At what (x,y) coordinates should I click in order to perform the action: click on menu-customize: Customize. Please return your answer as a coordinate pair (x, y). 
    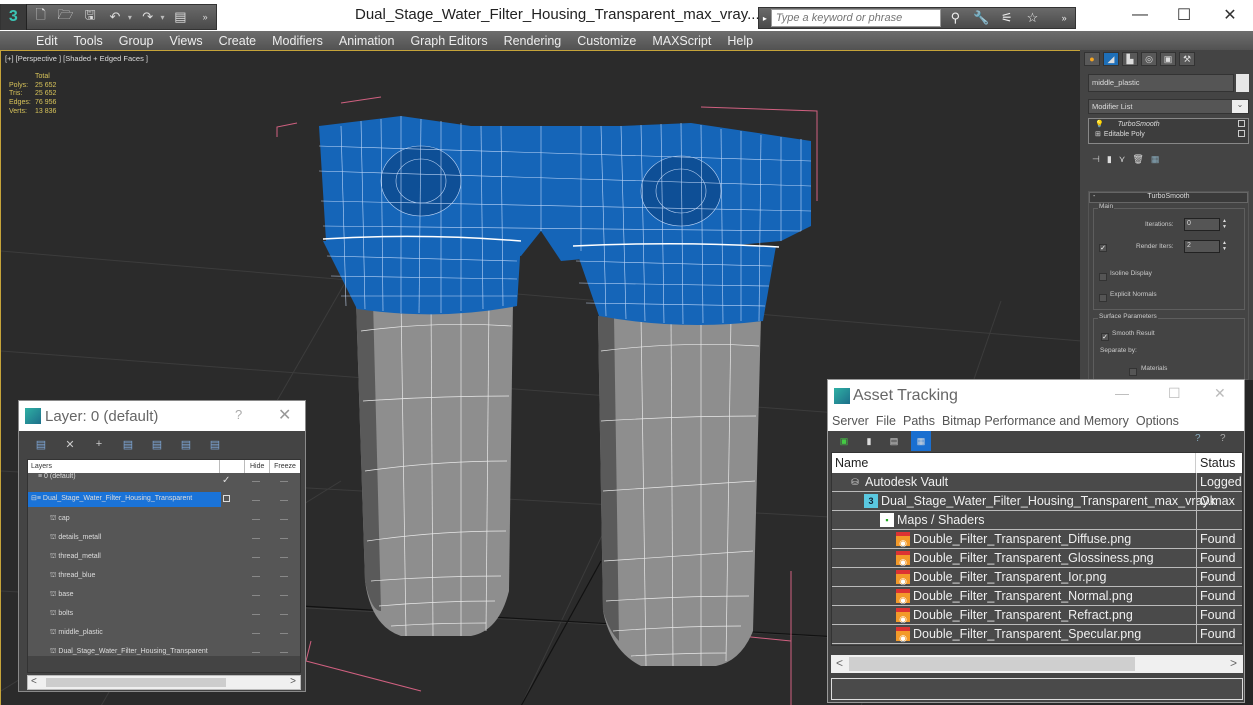
    Looking at the image, I should click on (606, 41).